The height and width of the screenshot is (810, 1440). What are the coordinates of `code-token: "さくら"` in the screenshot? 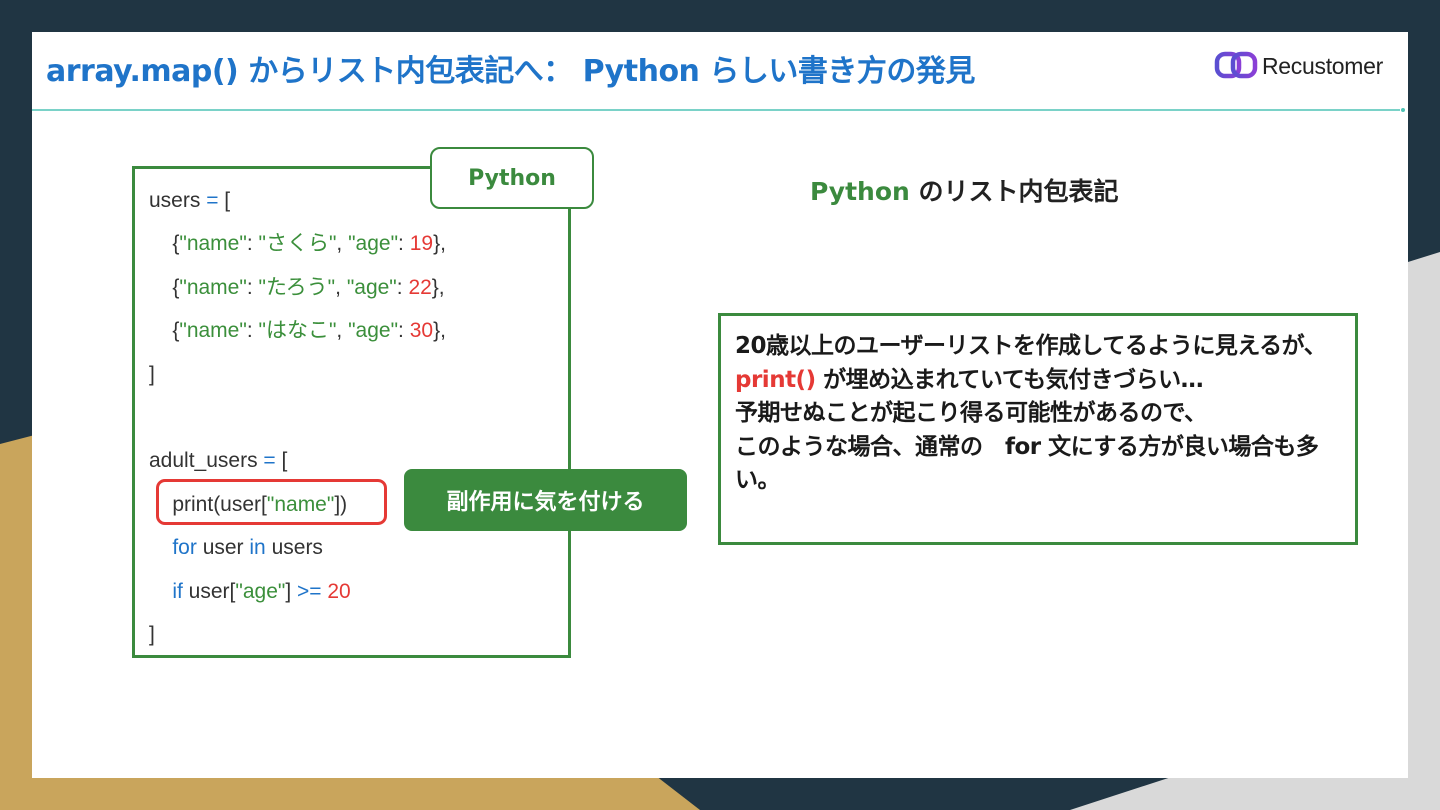 It's located at (297, 244).